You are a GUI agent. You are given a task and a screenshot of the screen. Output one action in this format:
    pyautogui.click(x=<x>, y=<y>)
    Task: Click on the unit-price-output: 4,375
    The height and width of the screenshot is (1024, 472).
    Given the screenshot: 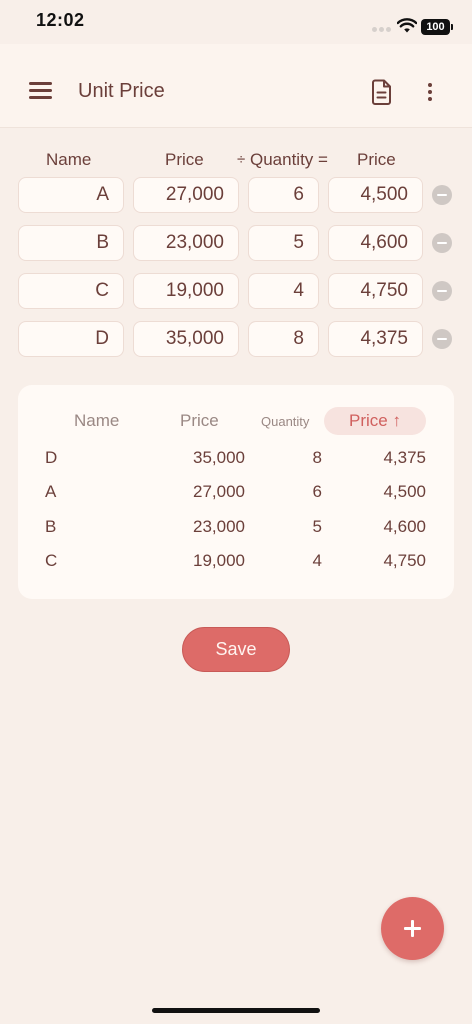 What is the action you would take?
    pyautogui.click(x=375, y=339)
    